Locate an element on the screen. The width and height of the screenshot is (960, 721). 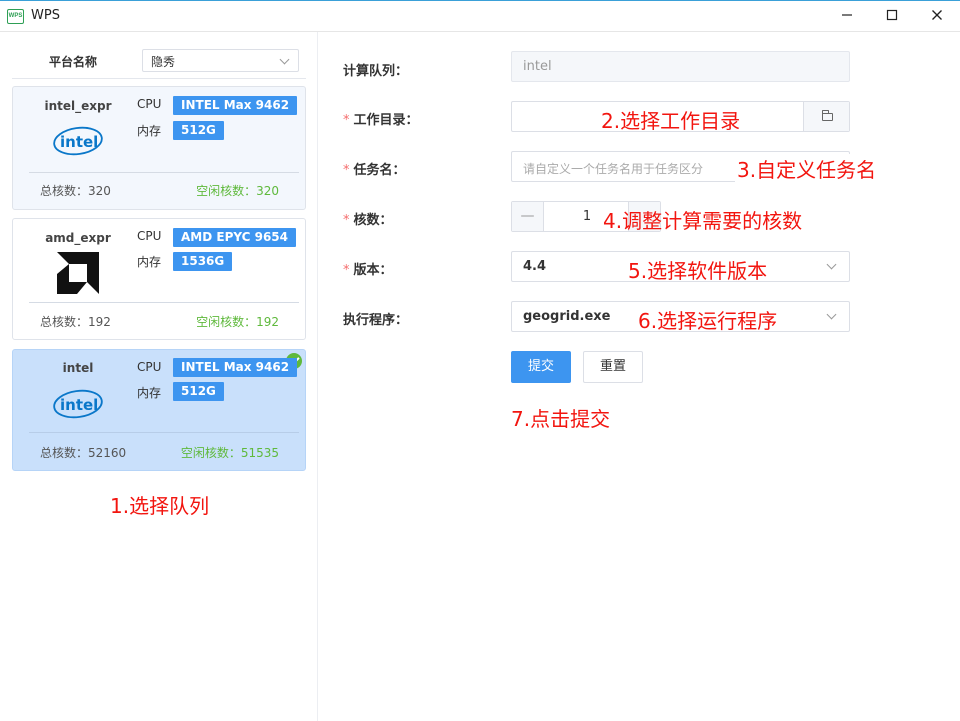
platform-select: 隐秀 is located at coordinates (220, 60).